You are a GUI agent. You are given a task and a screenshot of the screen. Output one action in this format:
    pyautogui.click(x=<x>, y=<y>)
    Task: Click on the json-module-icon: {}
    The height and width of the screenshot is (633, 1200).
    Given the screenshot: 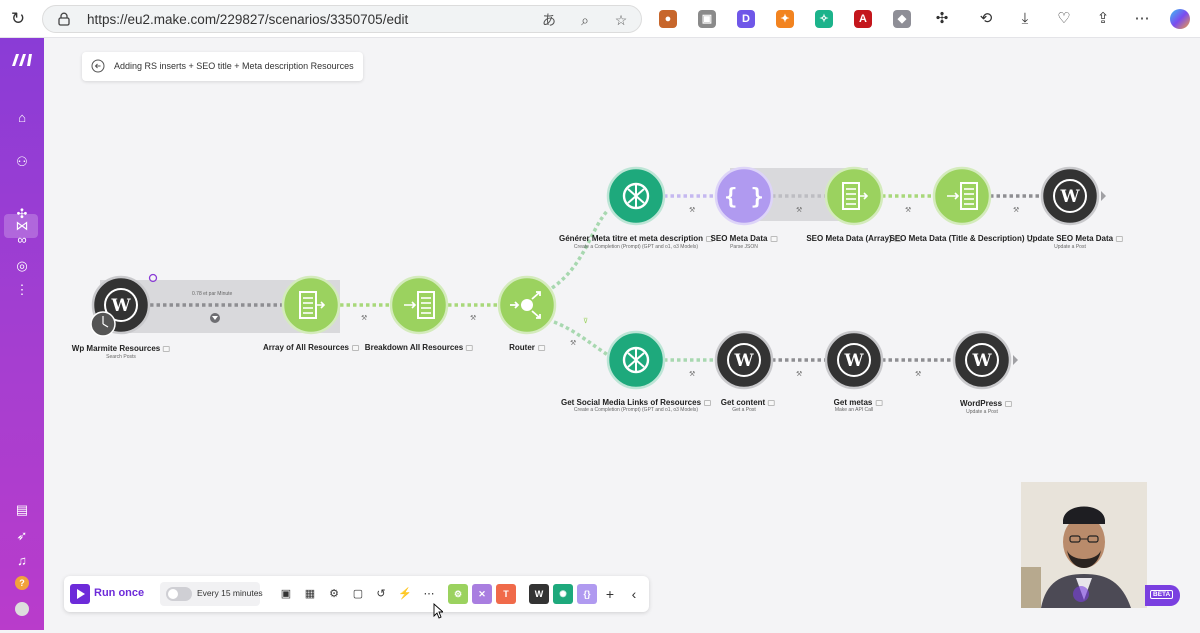 What is the action you would take?
    pyautogui.click(x=587, y=594)
    